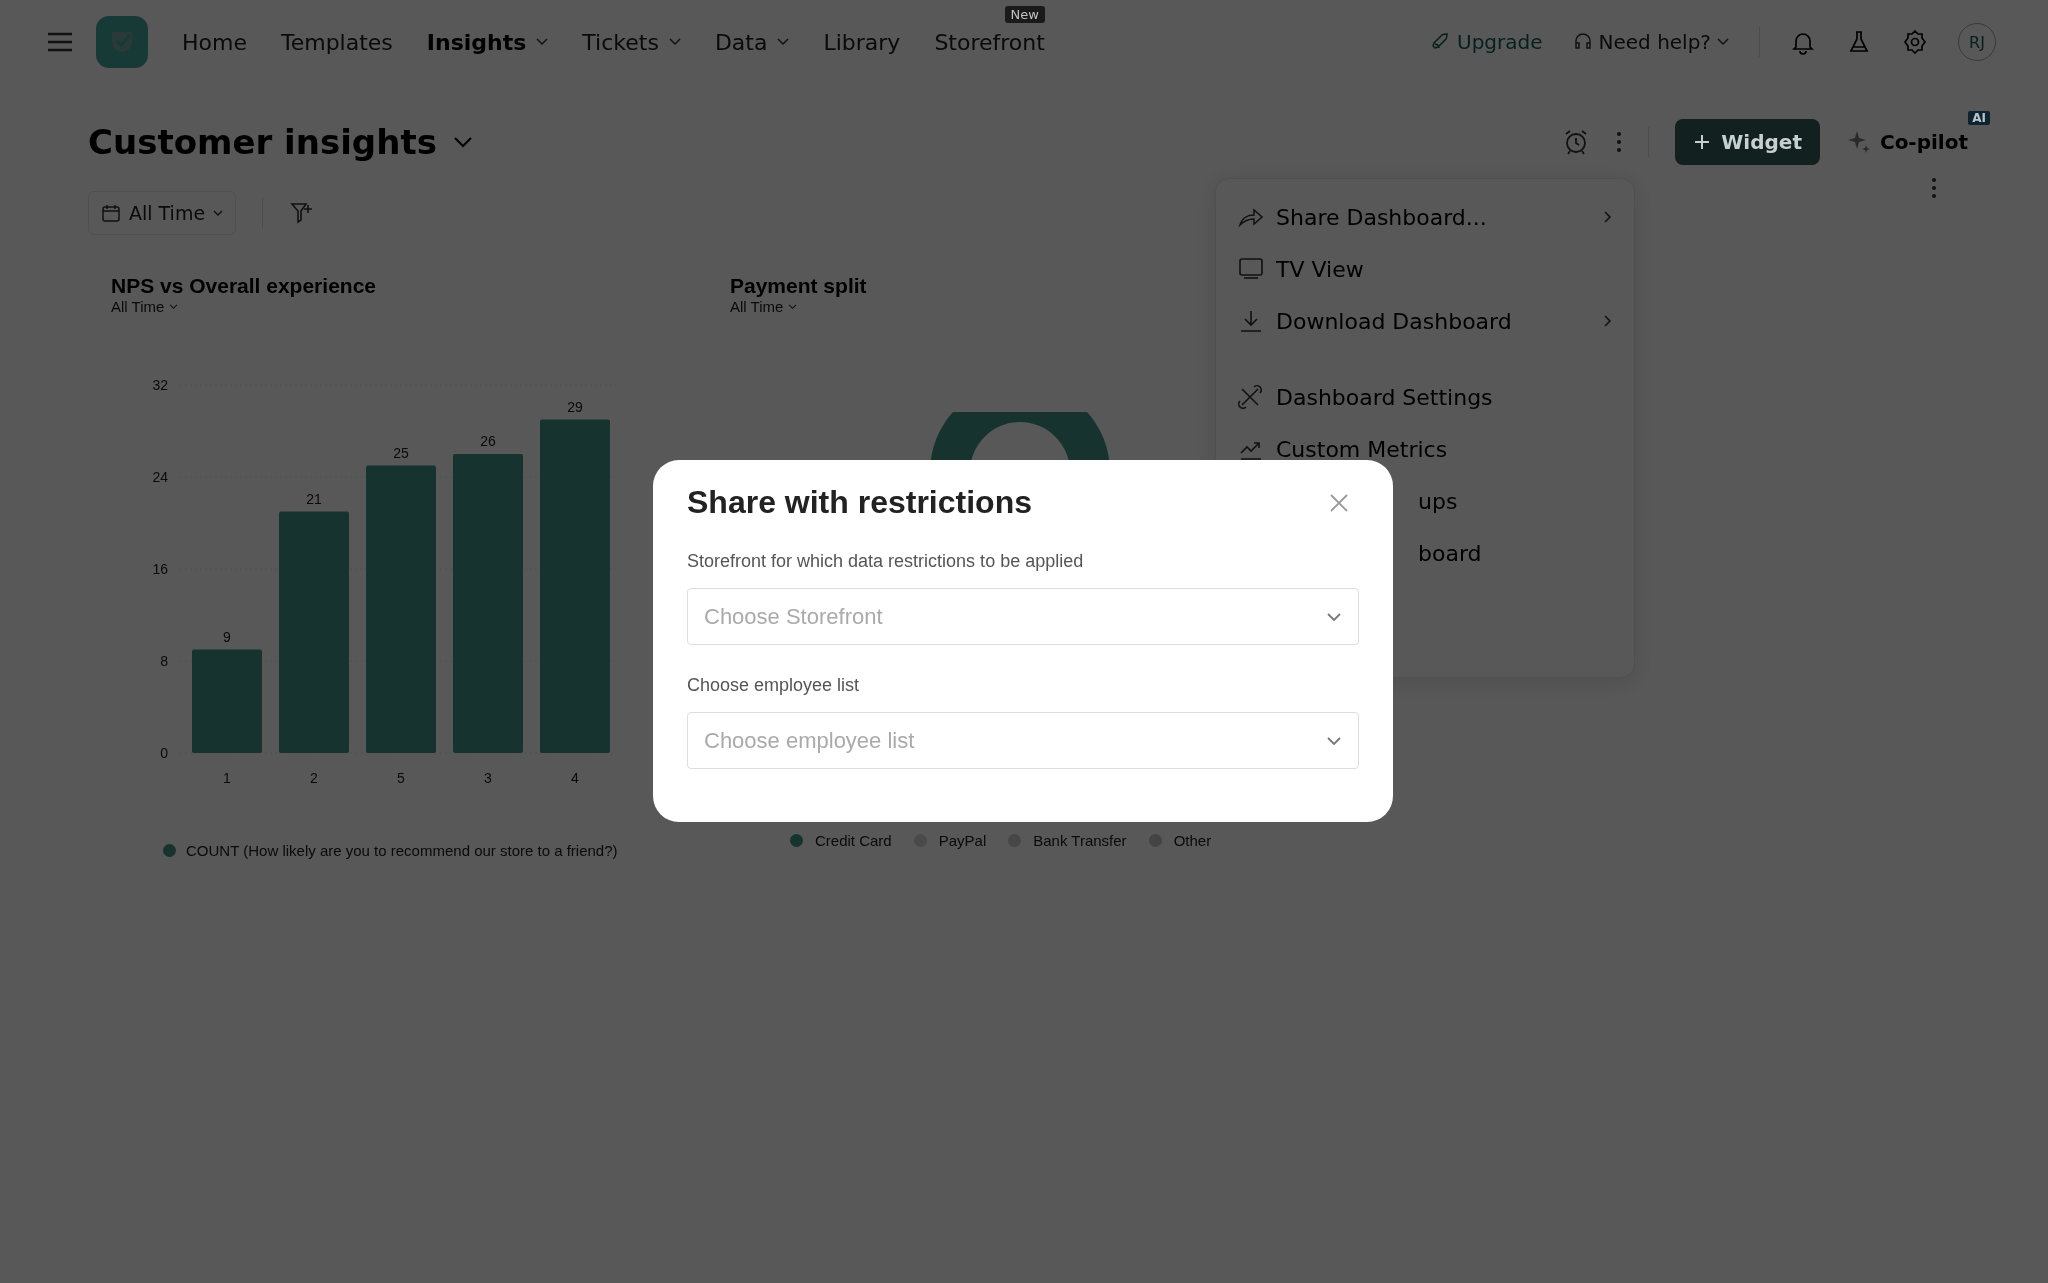  Describe the element at coordinates (214, 42) in the screenshot. I see `nav-tab: Home` at that location.